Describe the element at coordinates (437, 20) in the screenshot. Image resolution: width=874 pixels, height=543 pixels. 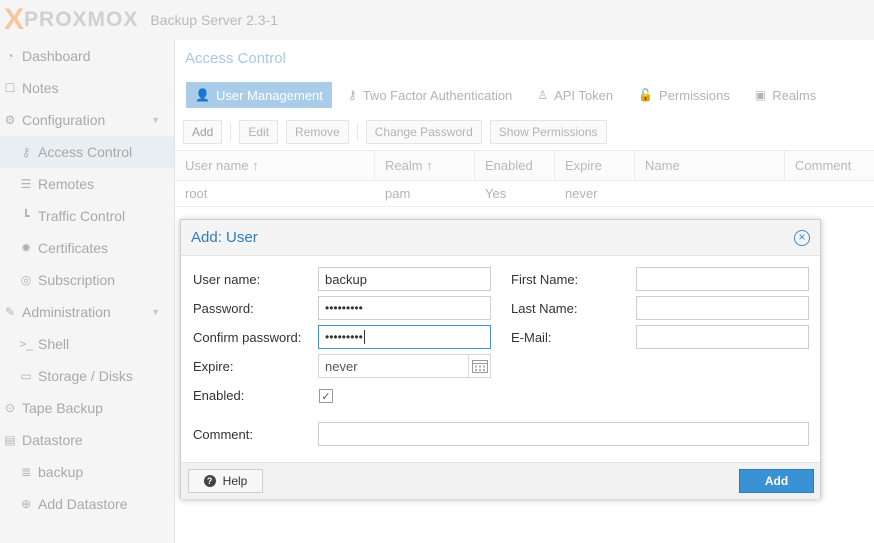
I see `top-header: X PROXMOX Backup Server 2.3-1` at that location.